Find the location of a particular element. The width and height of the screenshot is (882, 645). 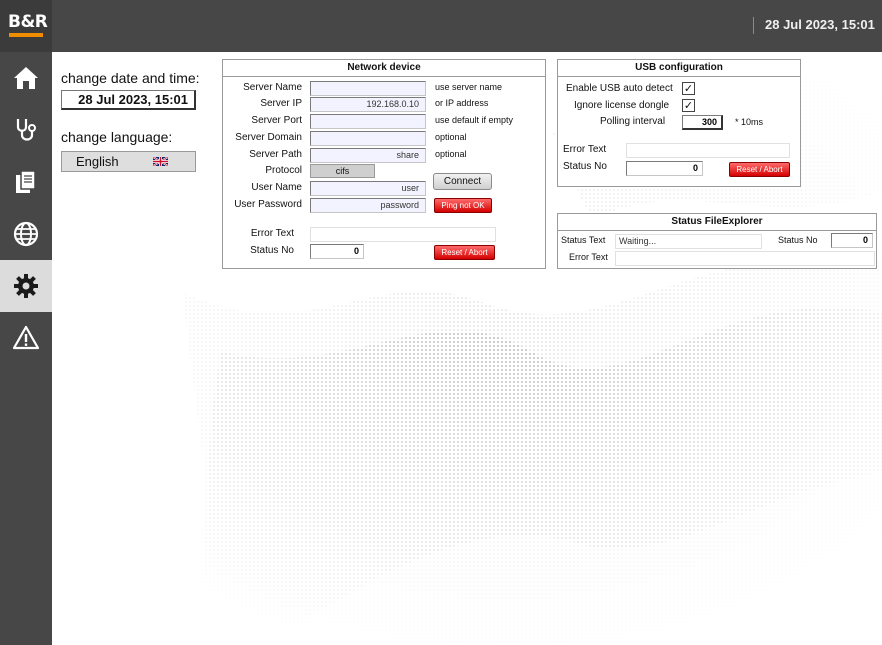

header-divider is located at coordinates (753, 25).